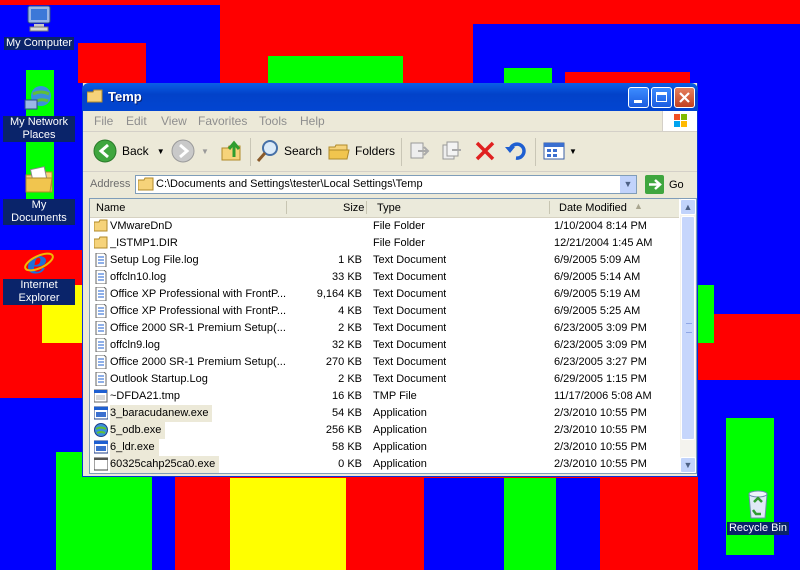 The image size is (800, 570). Describe the element at coordinates (603, 243) in the screenshot. I see `file-date-modified: 12/21/2004 1:45 AM` at that location.